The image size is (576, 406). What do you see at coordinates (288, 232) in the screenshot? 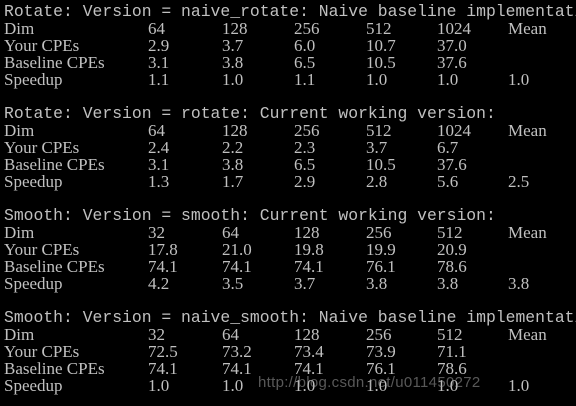
I see `table-row-dim: Dim 32 64 128 256 512 Mean` at bounding box center [288, 232].